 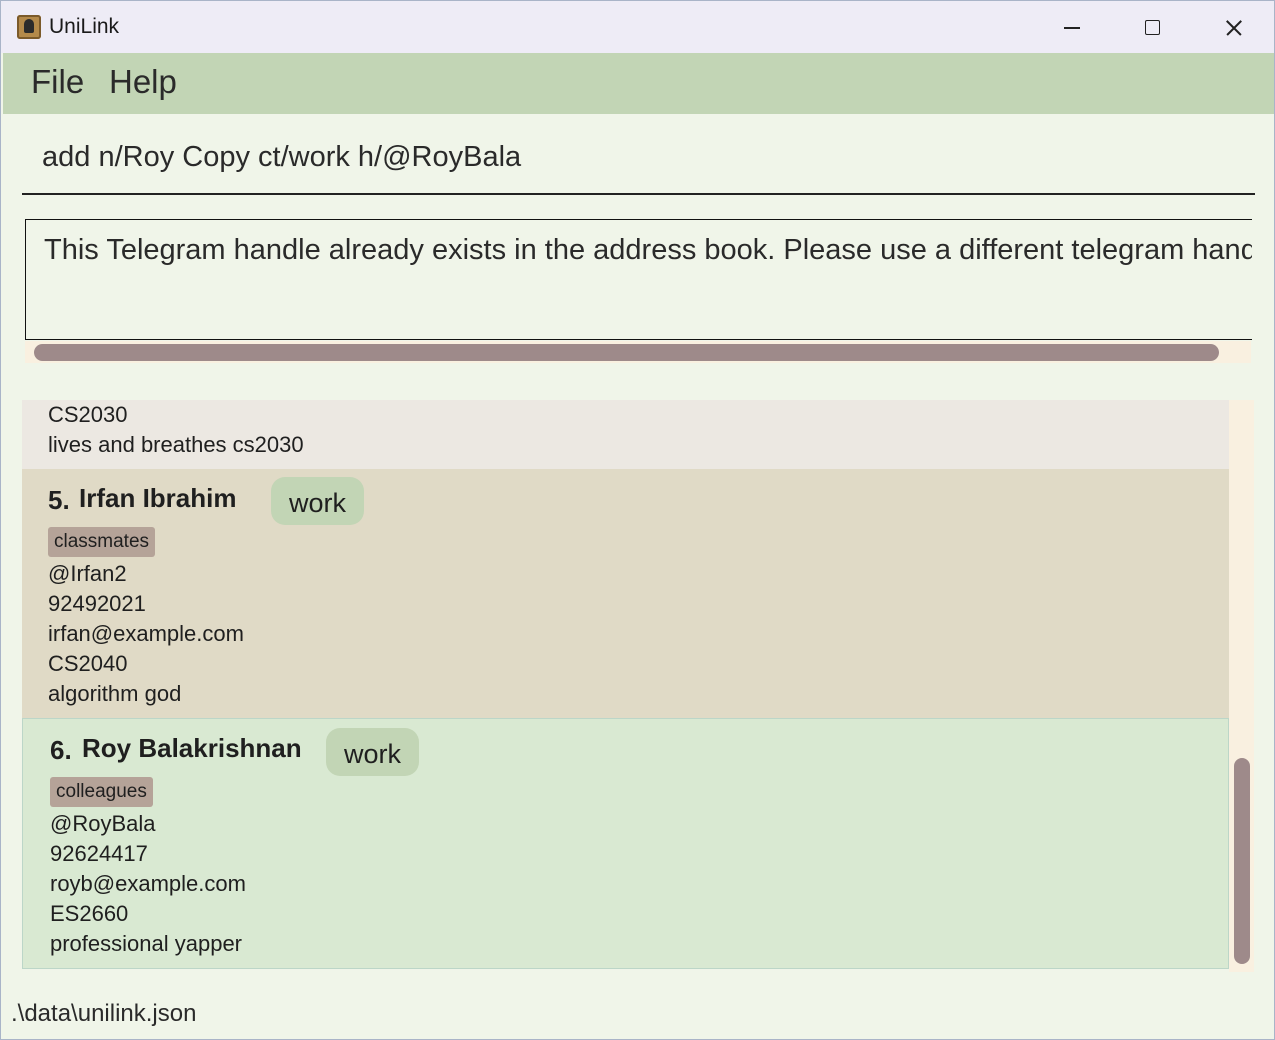 I want to click on menu-file: File, so click(x=57, y=82).